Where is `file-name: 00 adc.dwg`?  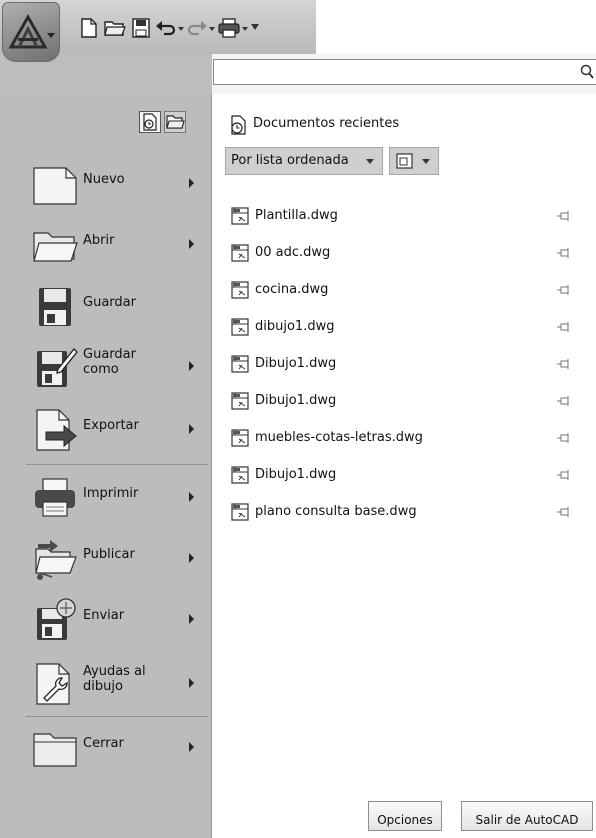 file-name: 00 adc.dwg is located at coordinates (293, 252).